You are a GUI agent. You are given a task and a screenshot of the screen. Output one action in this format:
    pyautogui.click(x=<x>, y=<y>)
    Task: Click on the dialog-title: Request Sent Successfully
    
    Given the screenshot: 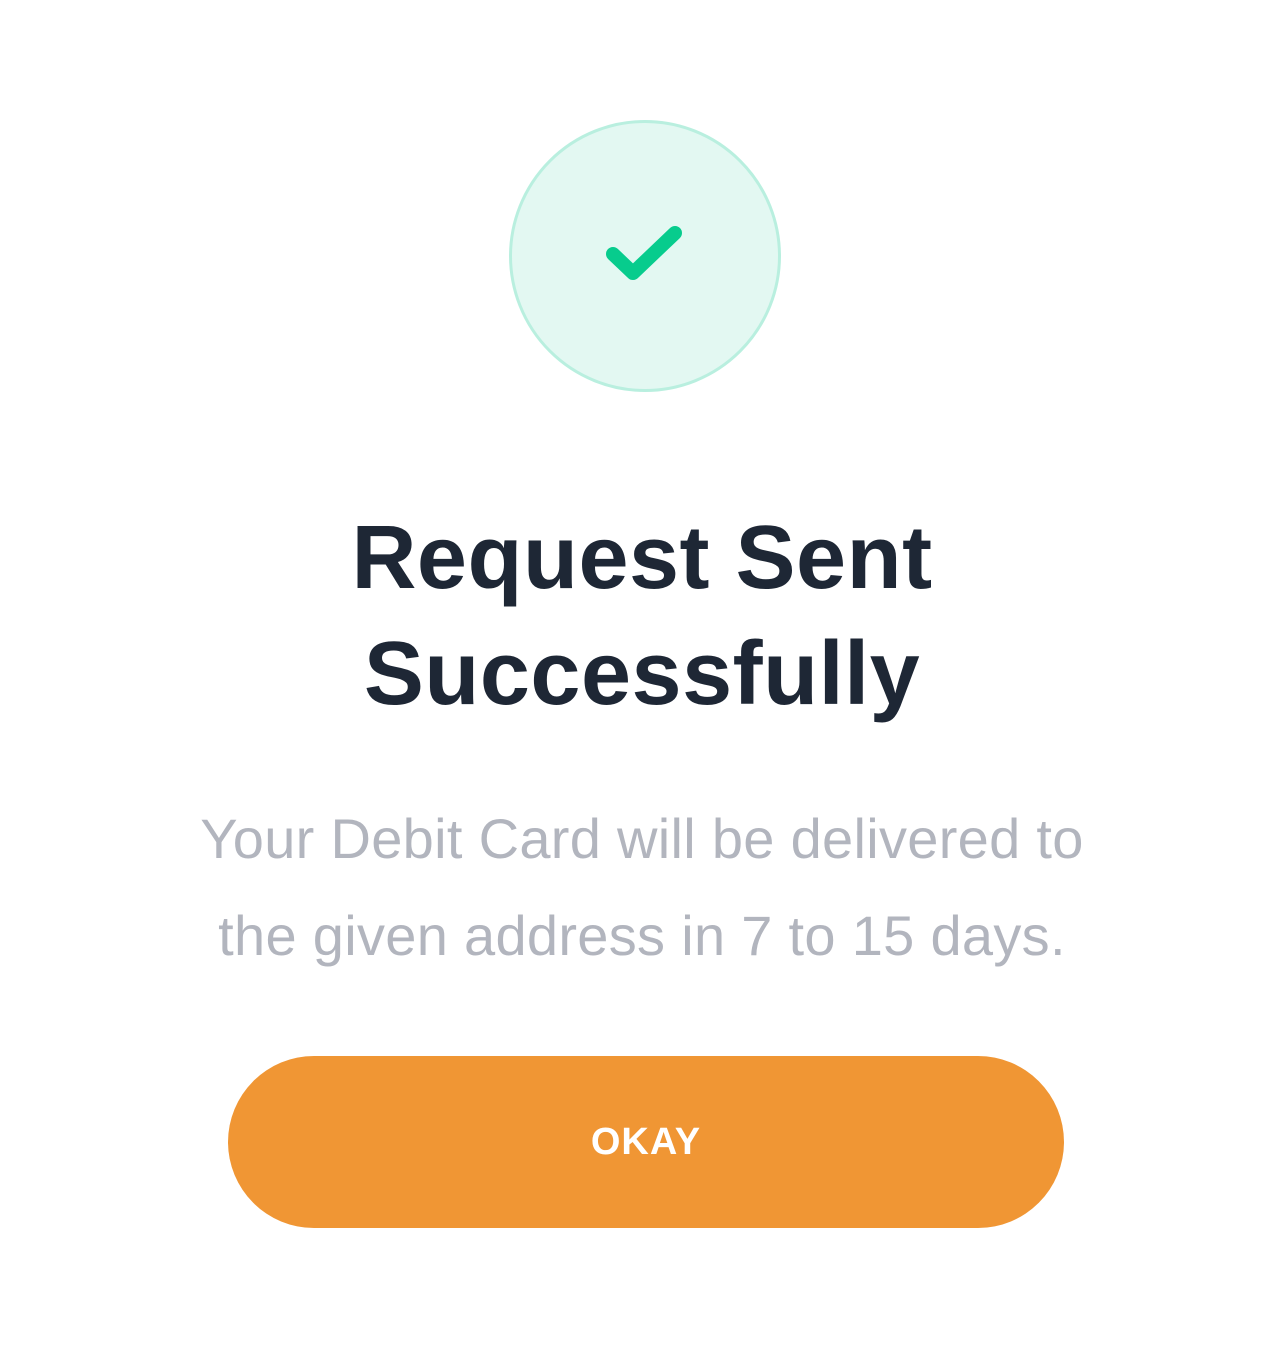 What is the action you would take?
    pyautogui.click(x=642, y=616)
    